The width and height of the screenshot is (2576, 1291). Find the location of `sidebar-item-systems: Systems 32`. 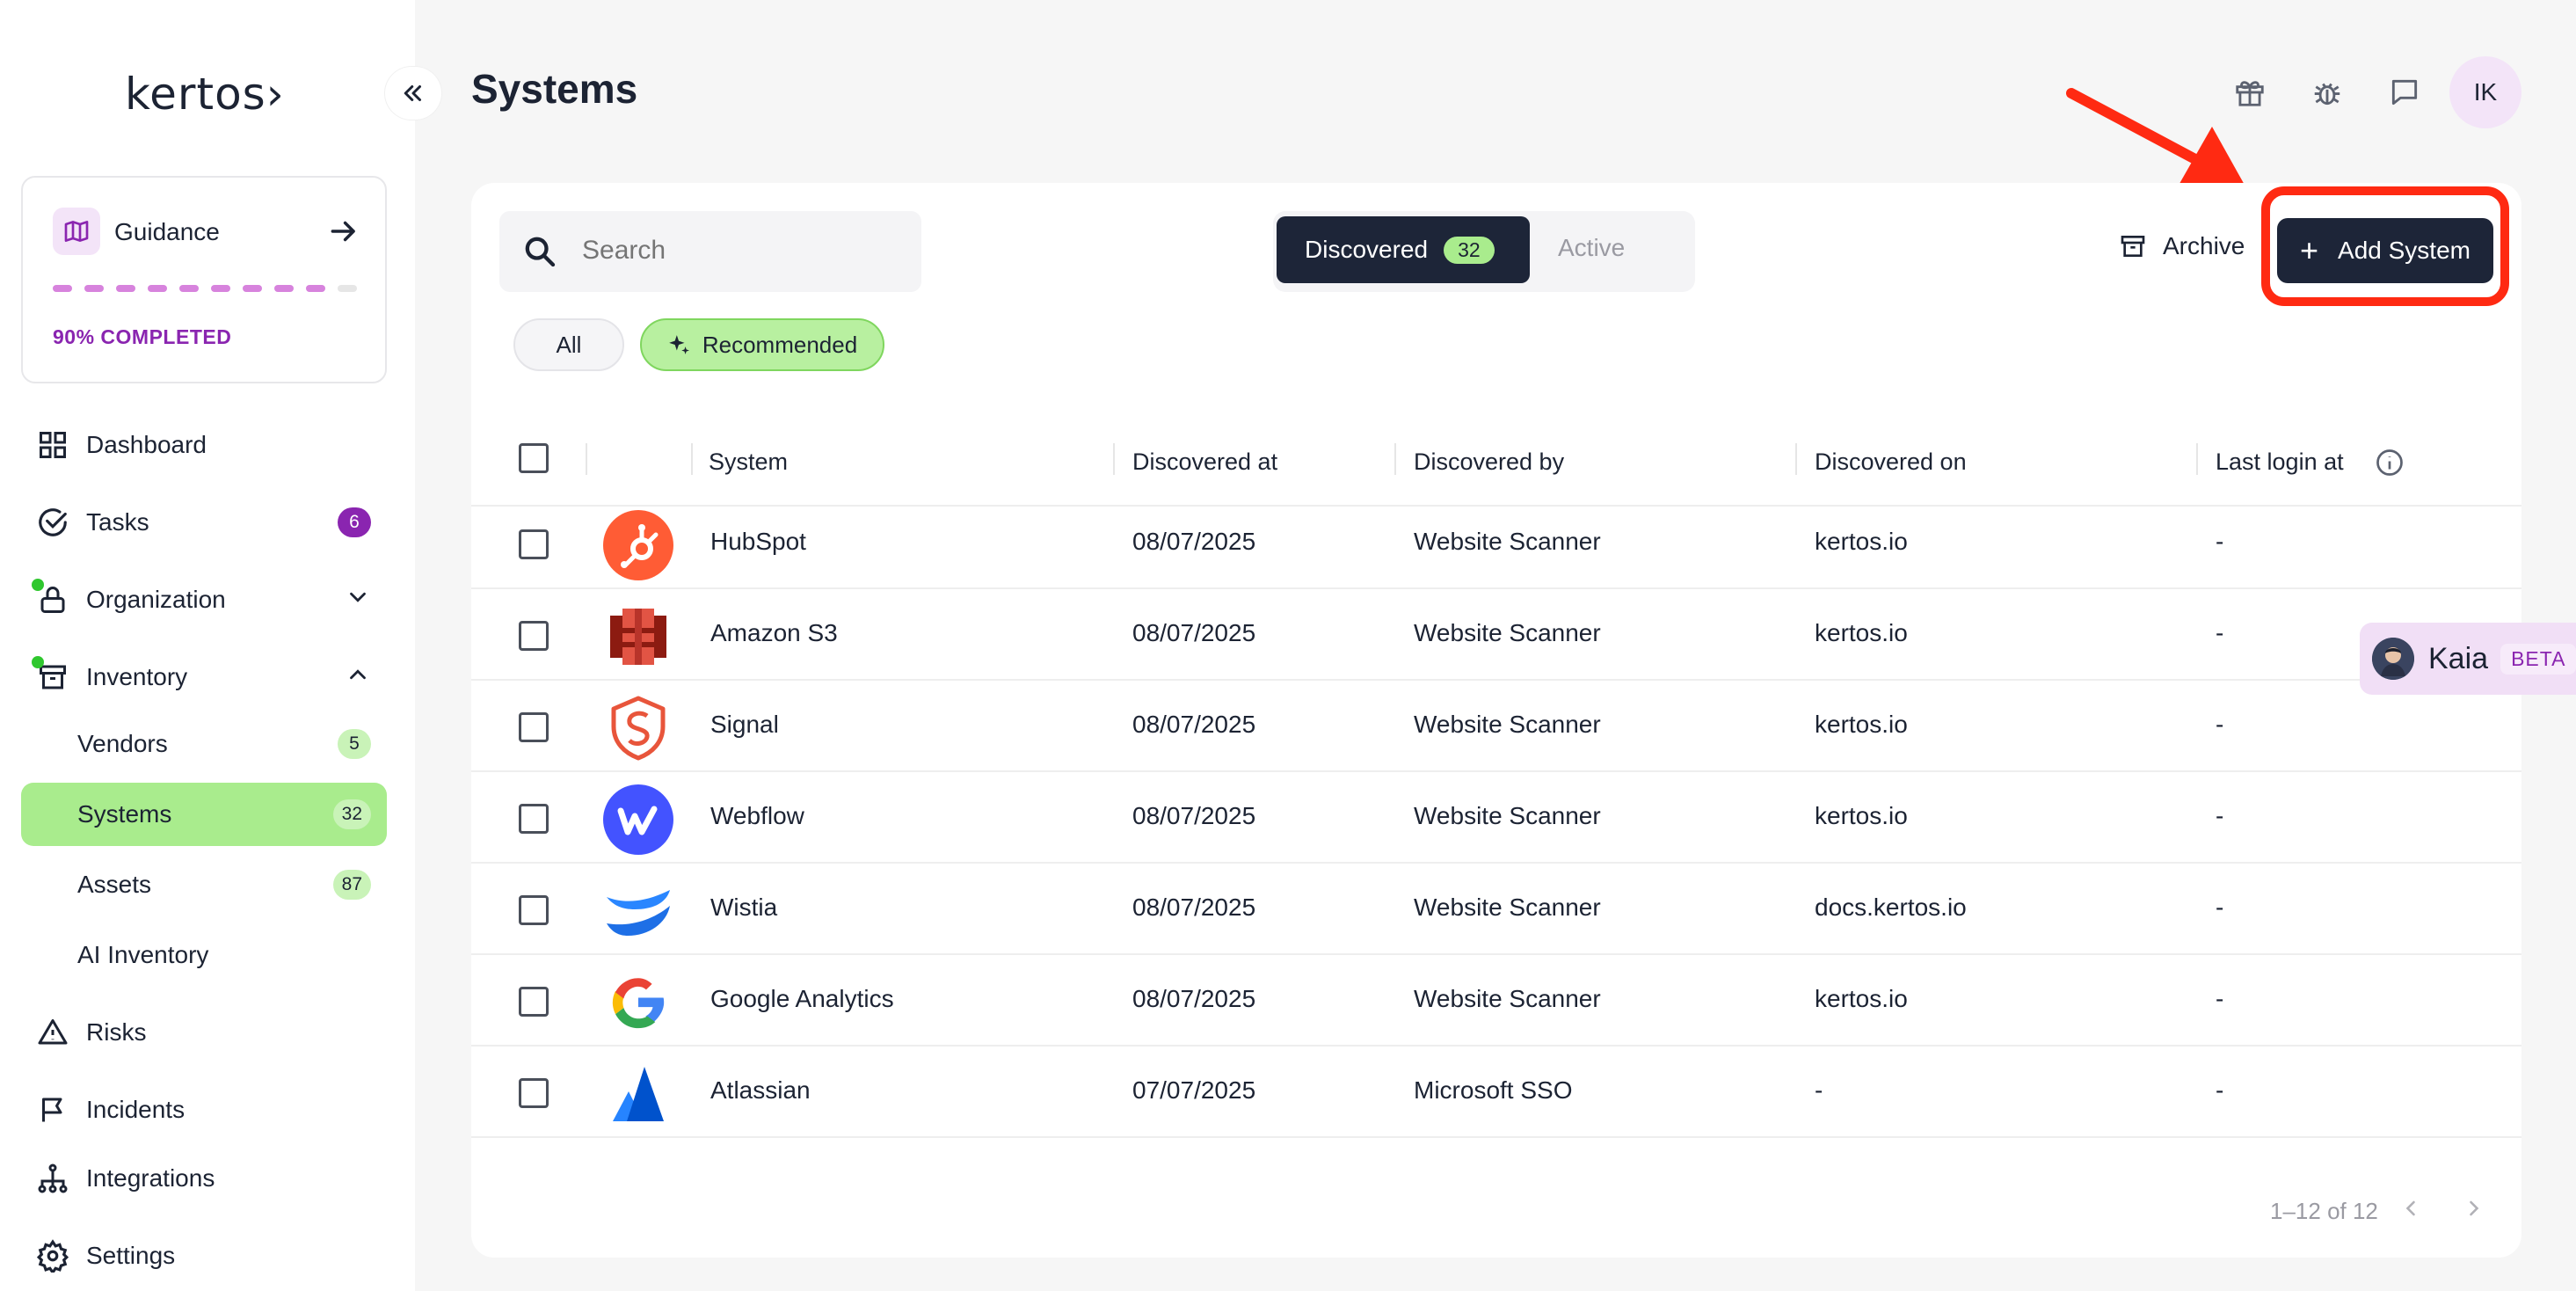

sidebar-item-systems: Systems 32 is located at coordinates (204, 814).